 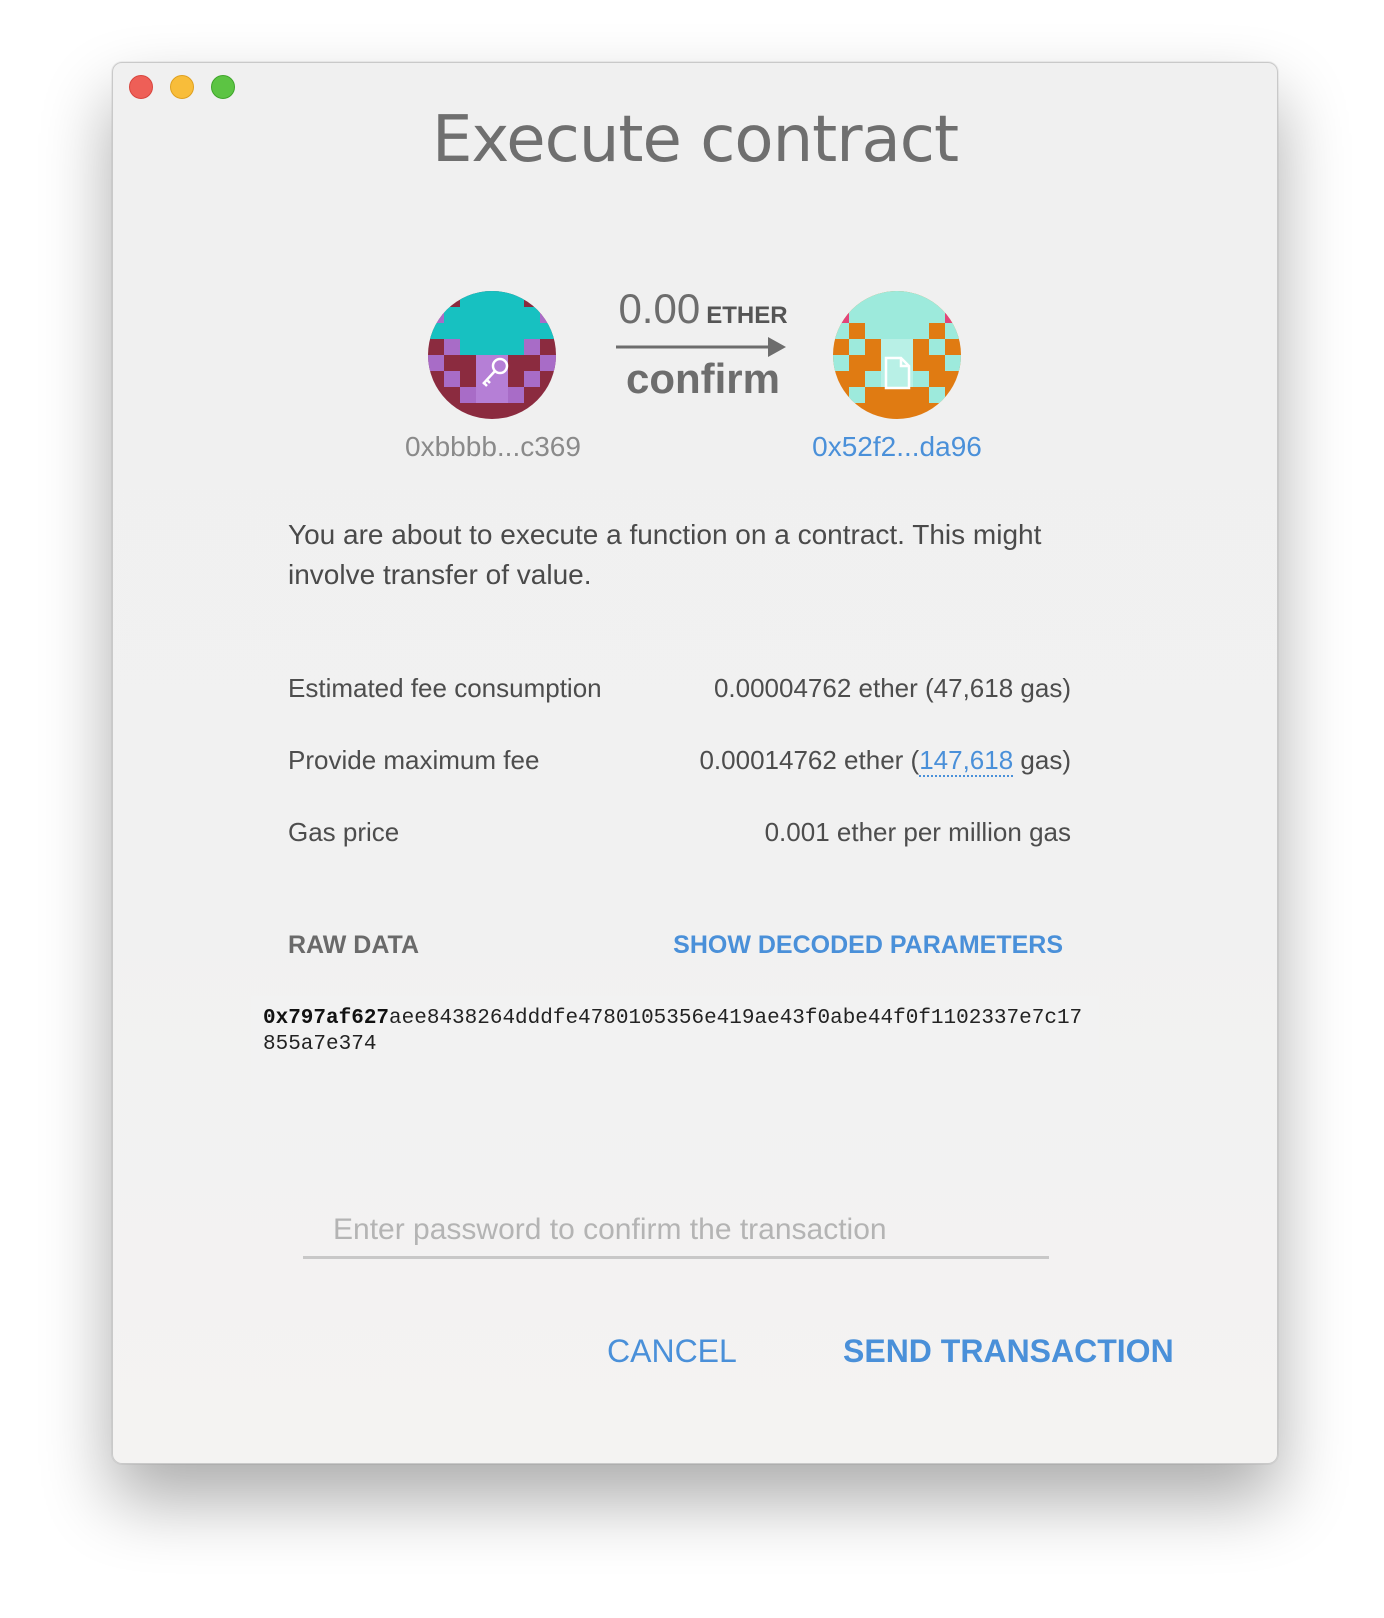 I want to click on key-icon, so click(x=495, y=372).